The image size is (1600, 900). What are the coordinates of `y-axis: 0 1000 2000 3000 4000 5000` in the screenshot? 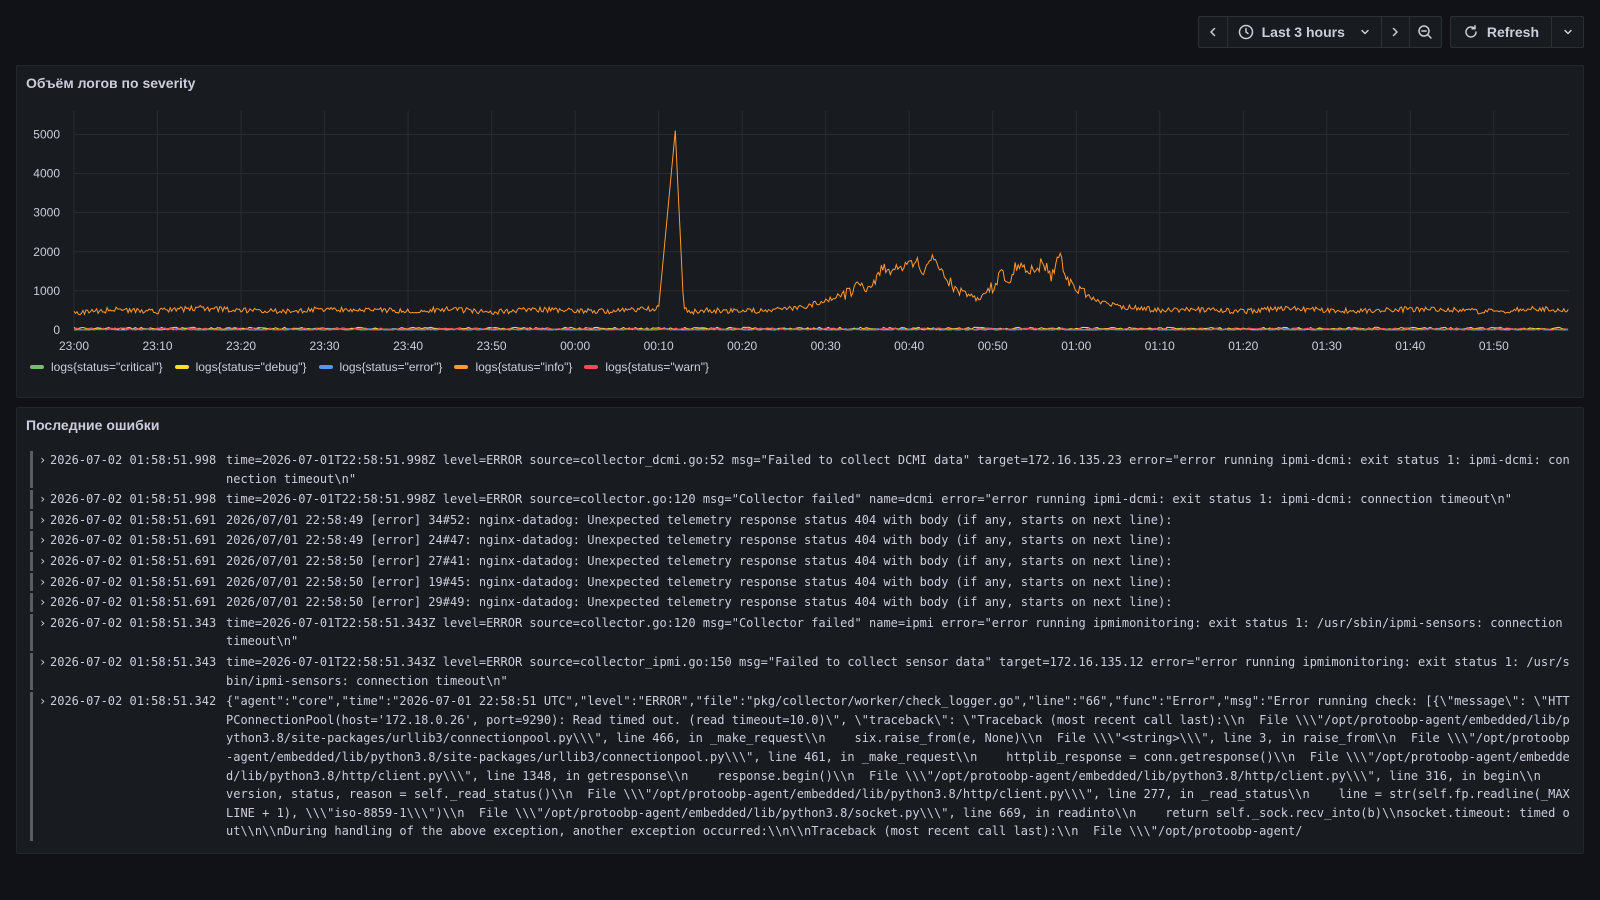 It's located at (46, 232).